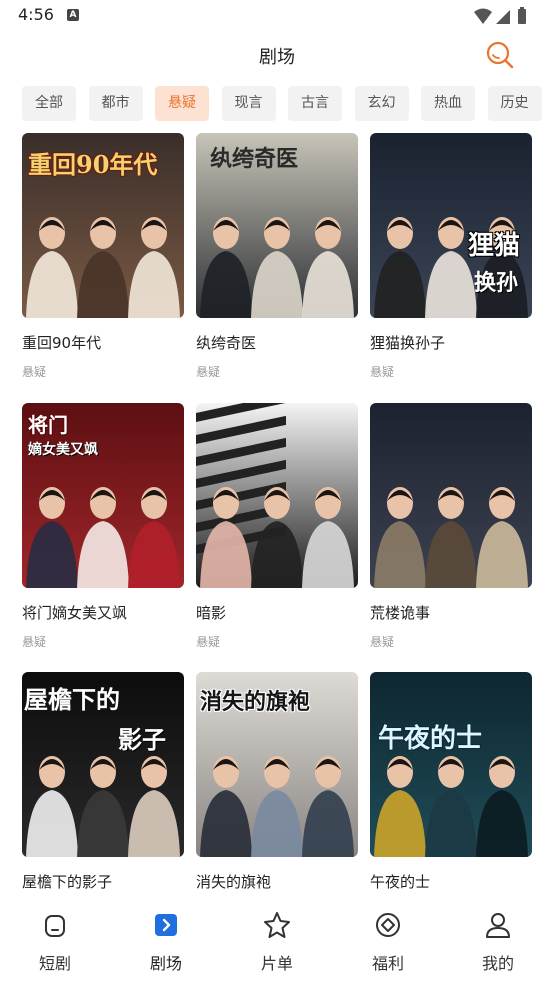 This screenshot has height=984, width=554. I want to click on poster-image: 重回90年代, so click(103, 225).